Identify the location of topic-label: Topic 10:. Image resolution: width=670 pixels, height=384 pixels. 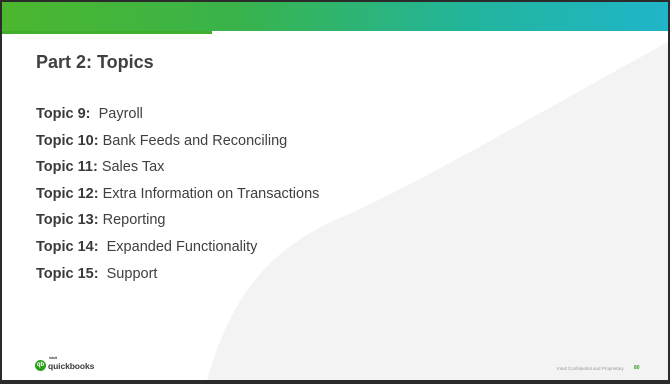
(67, 140).